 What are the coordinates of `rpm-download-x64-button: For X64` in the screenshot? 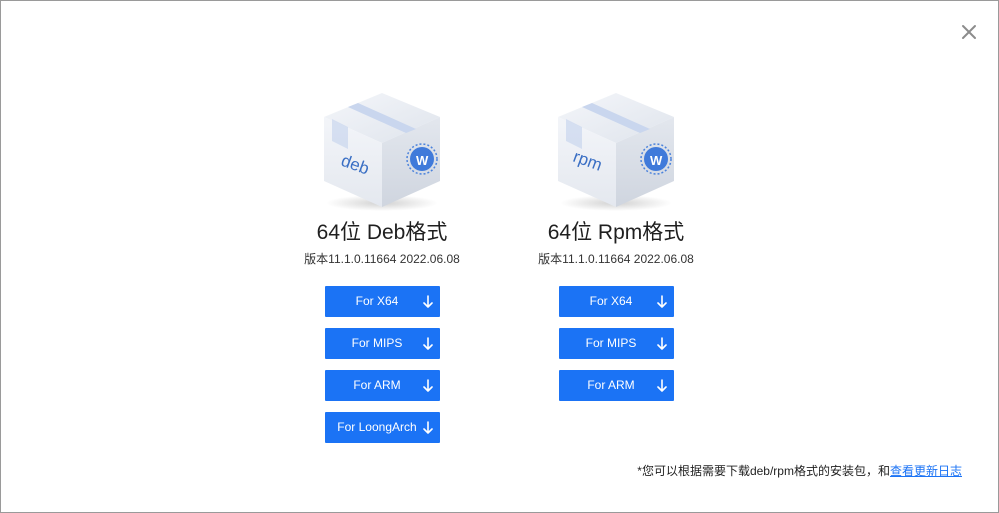 It's located at (616, 301).